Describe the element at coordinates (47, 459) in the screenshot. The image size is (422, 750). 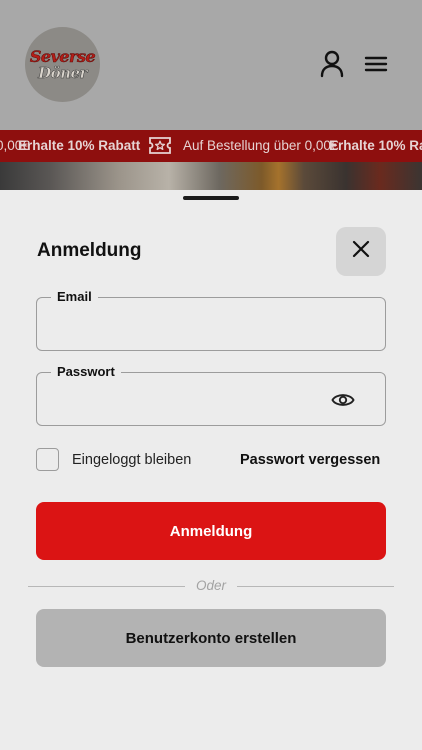
I see `remember-checkbox` at that location.